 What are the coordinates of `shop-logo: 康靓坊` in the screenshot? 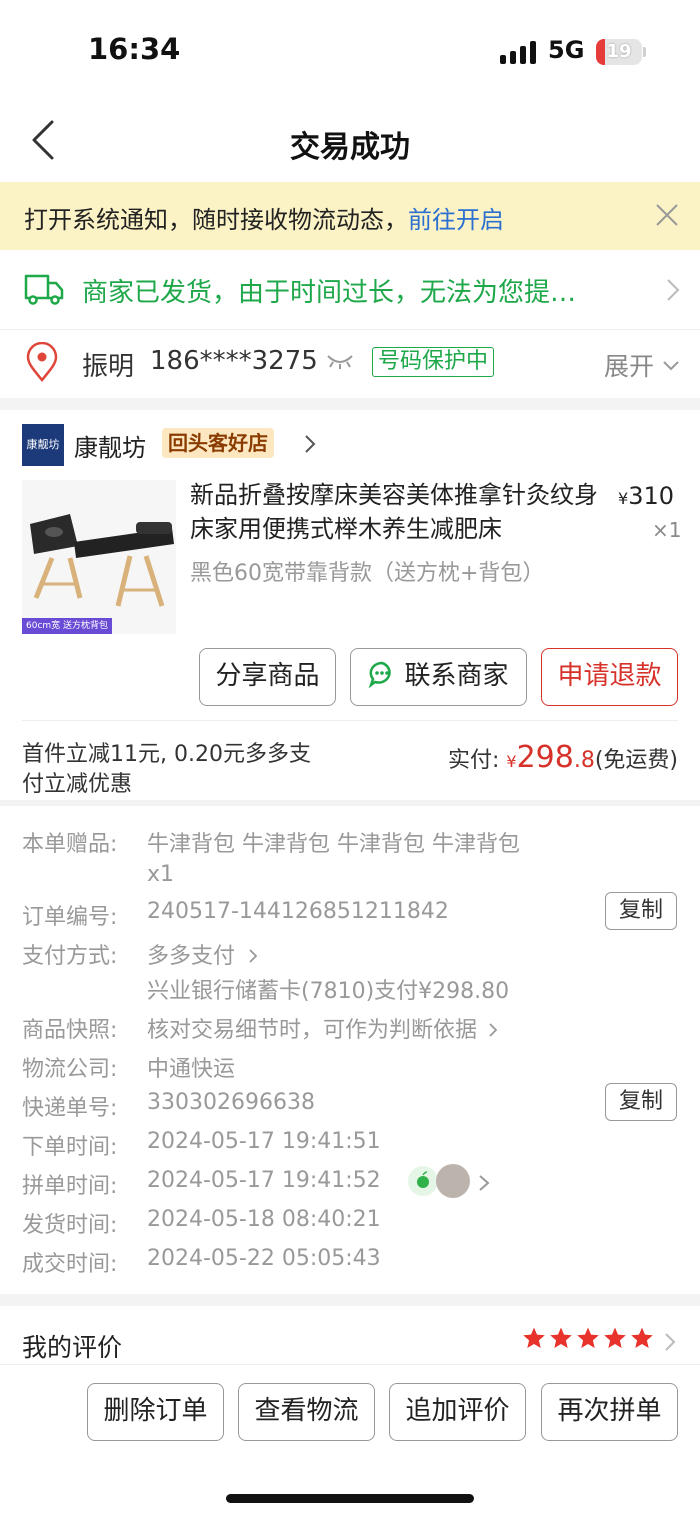 It's located at (43, 445).